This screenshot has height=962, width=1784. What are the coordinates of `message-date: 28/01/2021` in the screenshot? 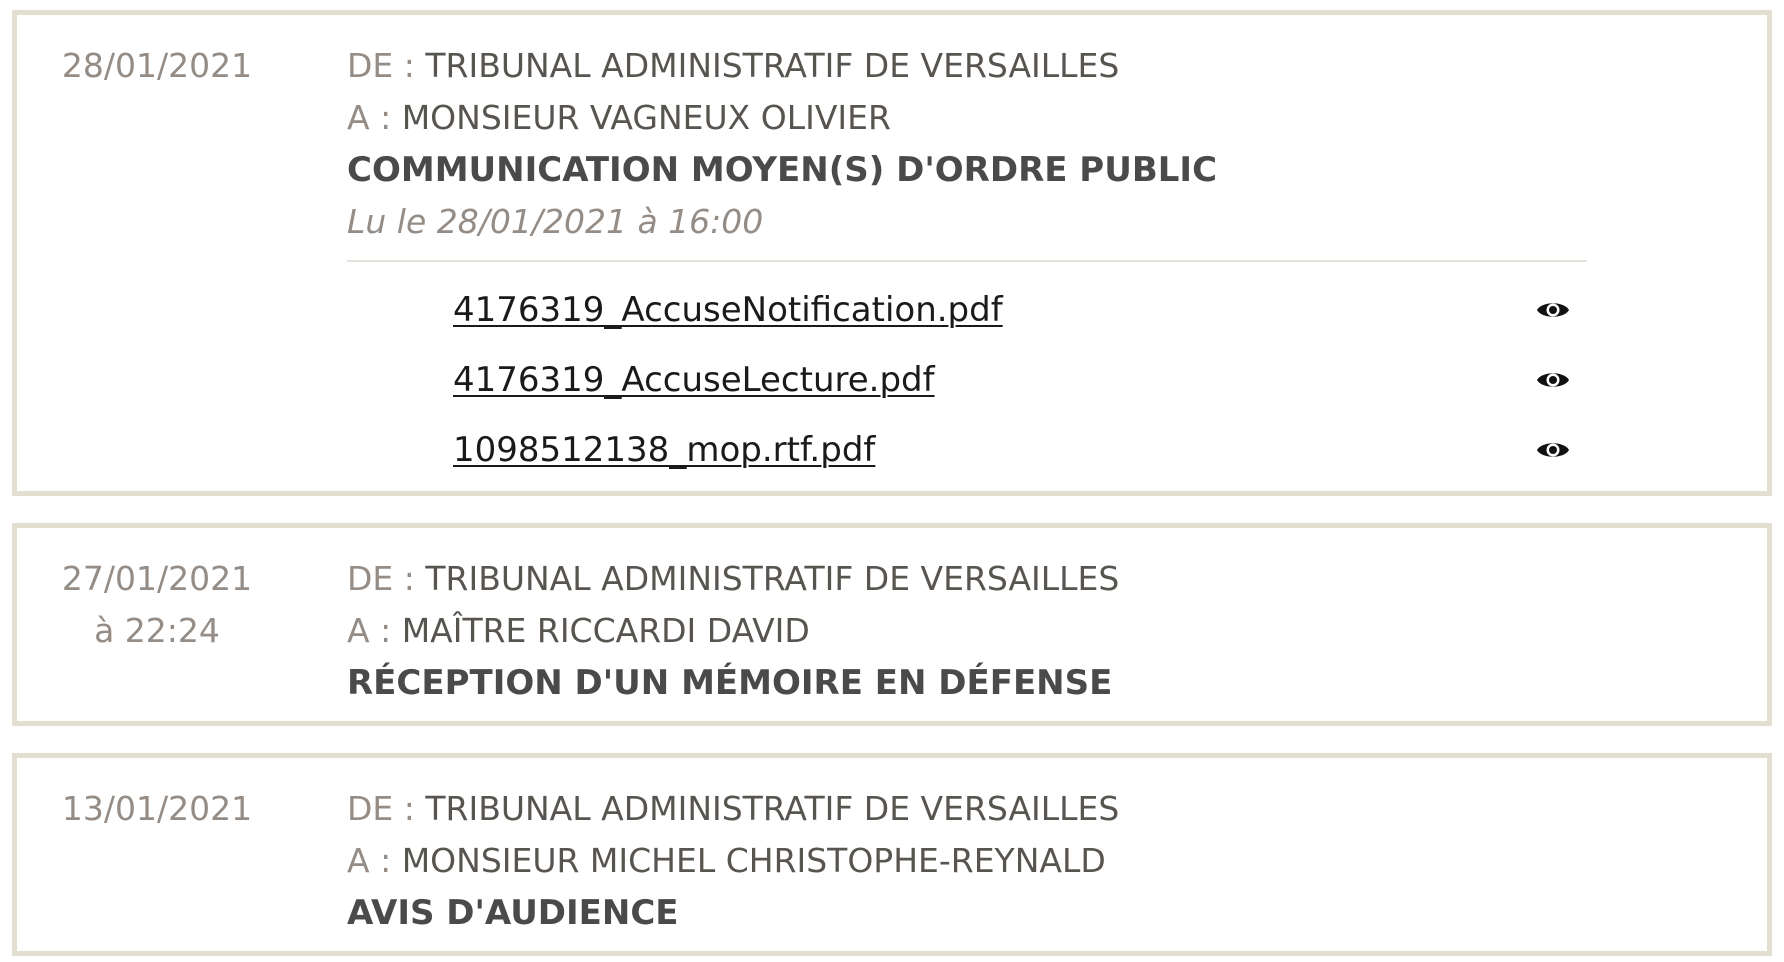 It's located at (157, 66).